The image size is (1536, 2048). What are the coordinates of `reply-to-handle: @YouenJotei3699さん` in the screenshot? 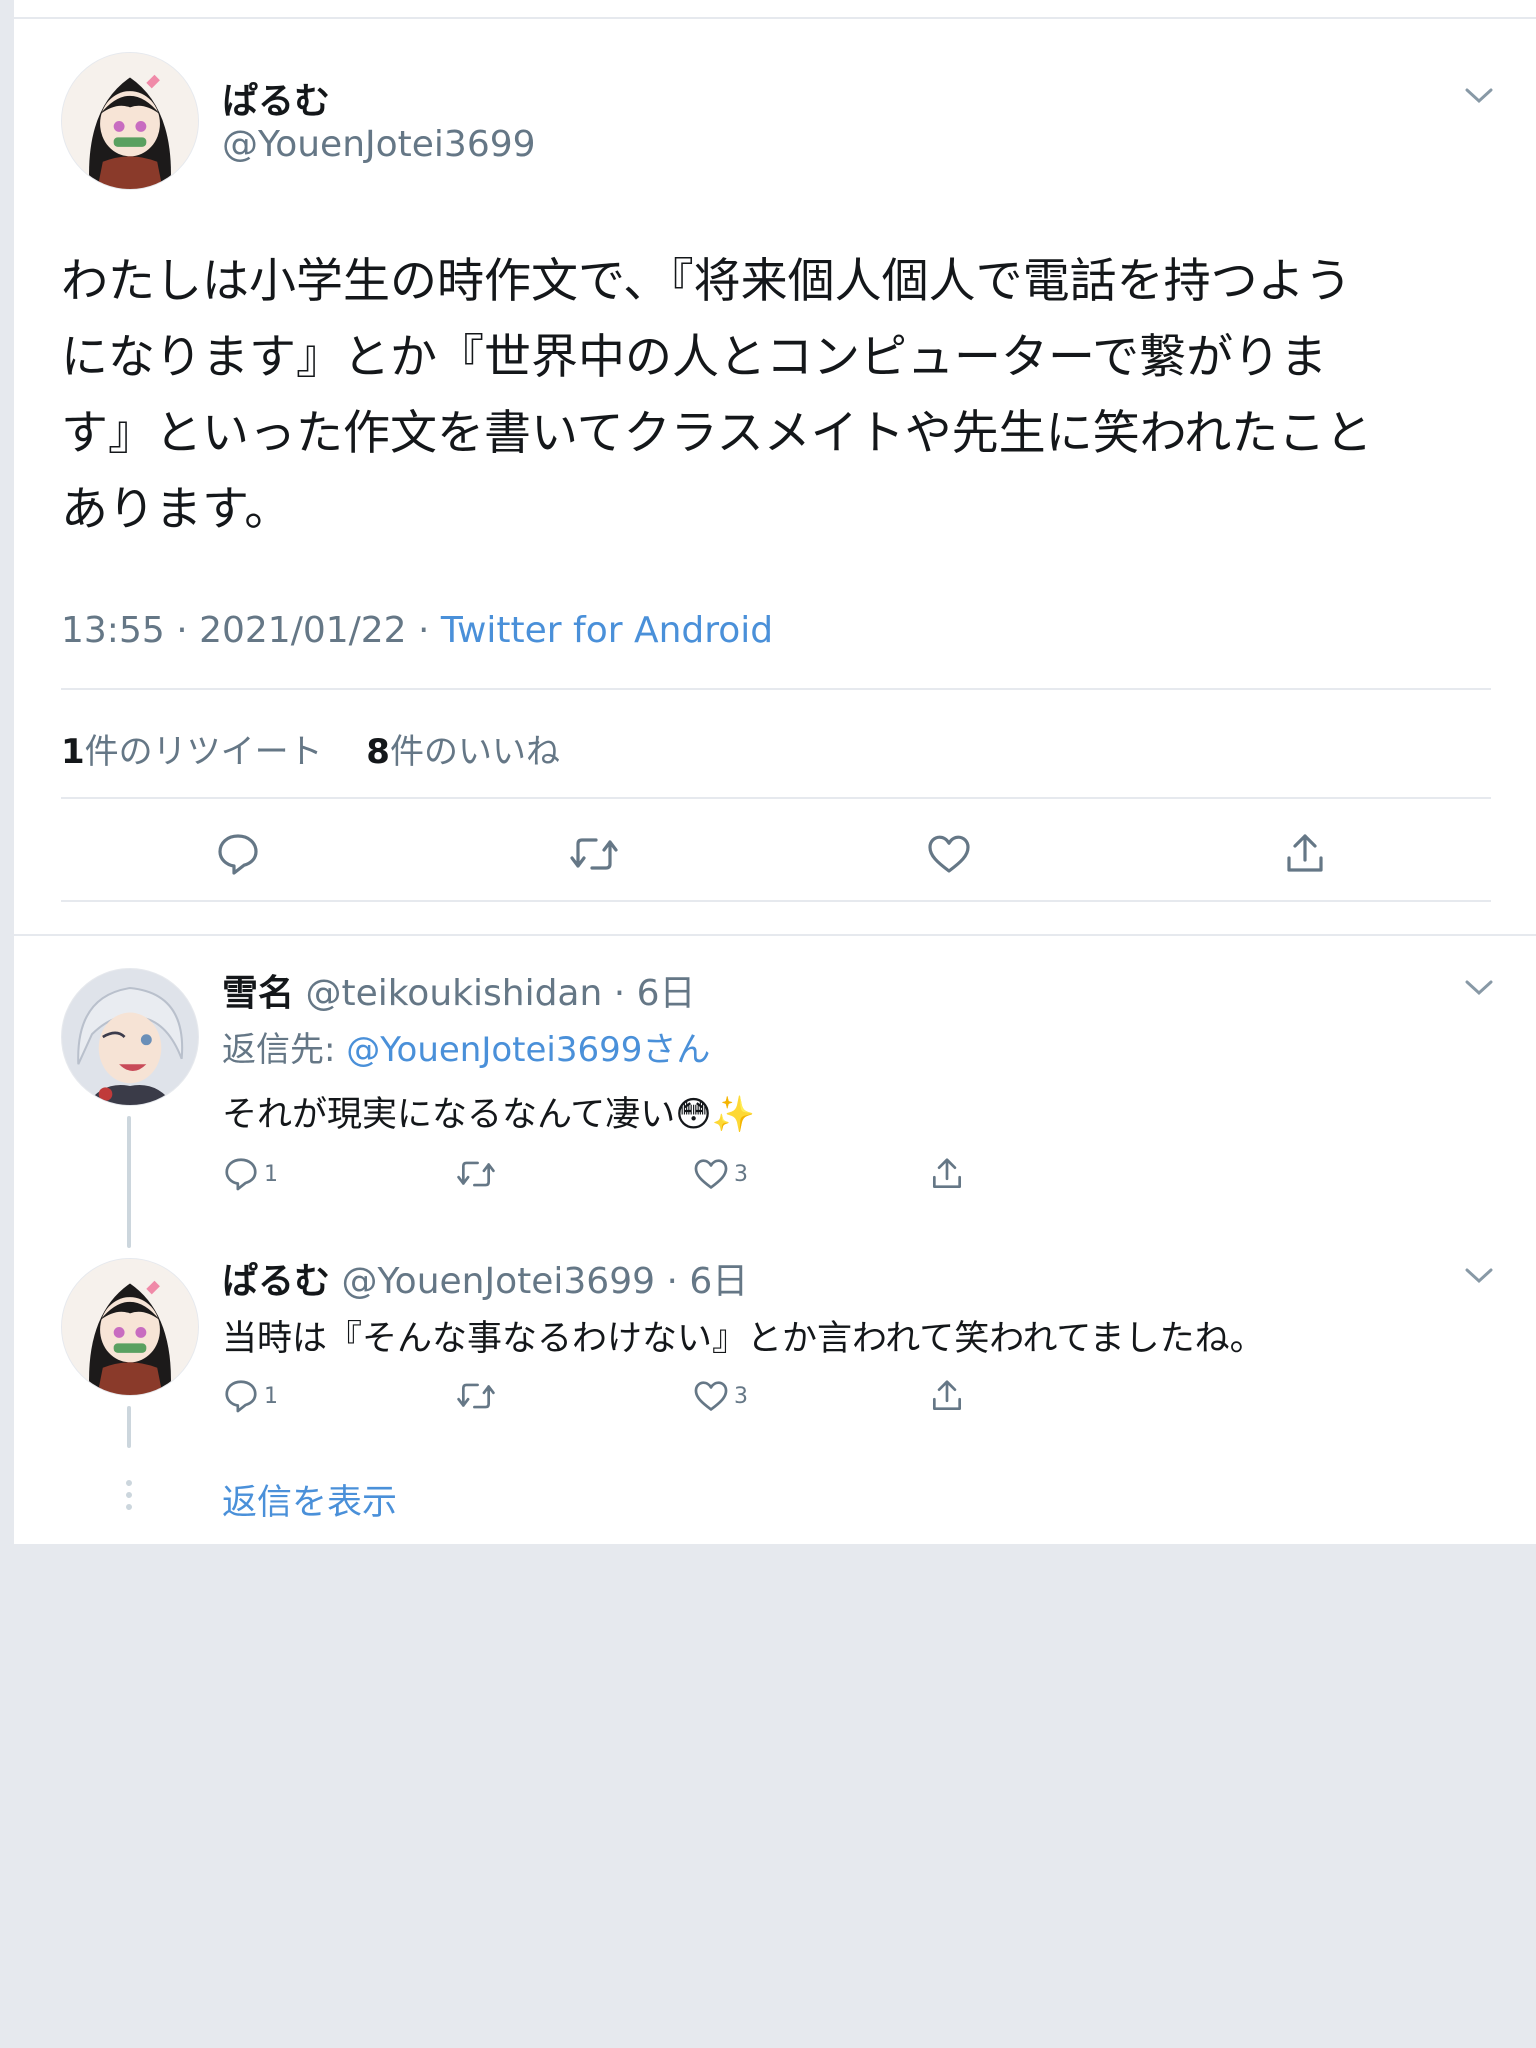 It's located at (528, 1050).